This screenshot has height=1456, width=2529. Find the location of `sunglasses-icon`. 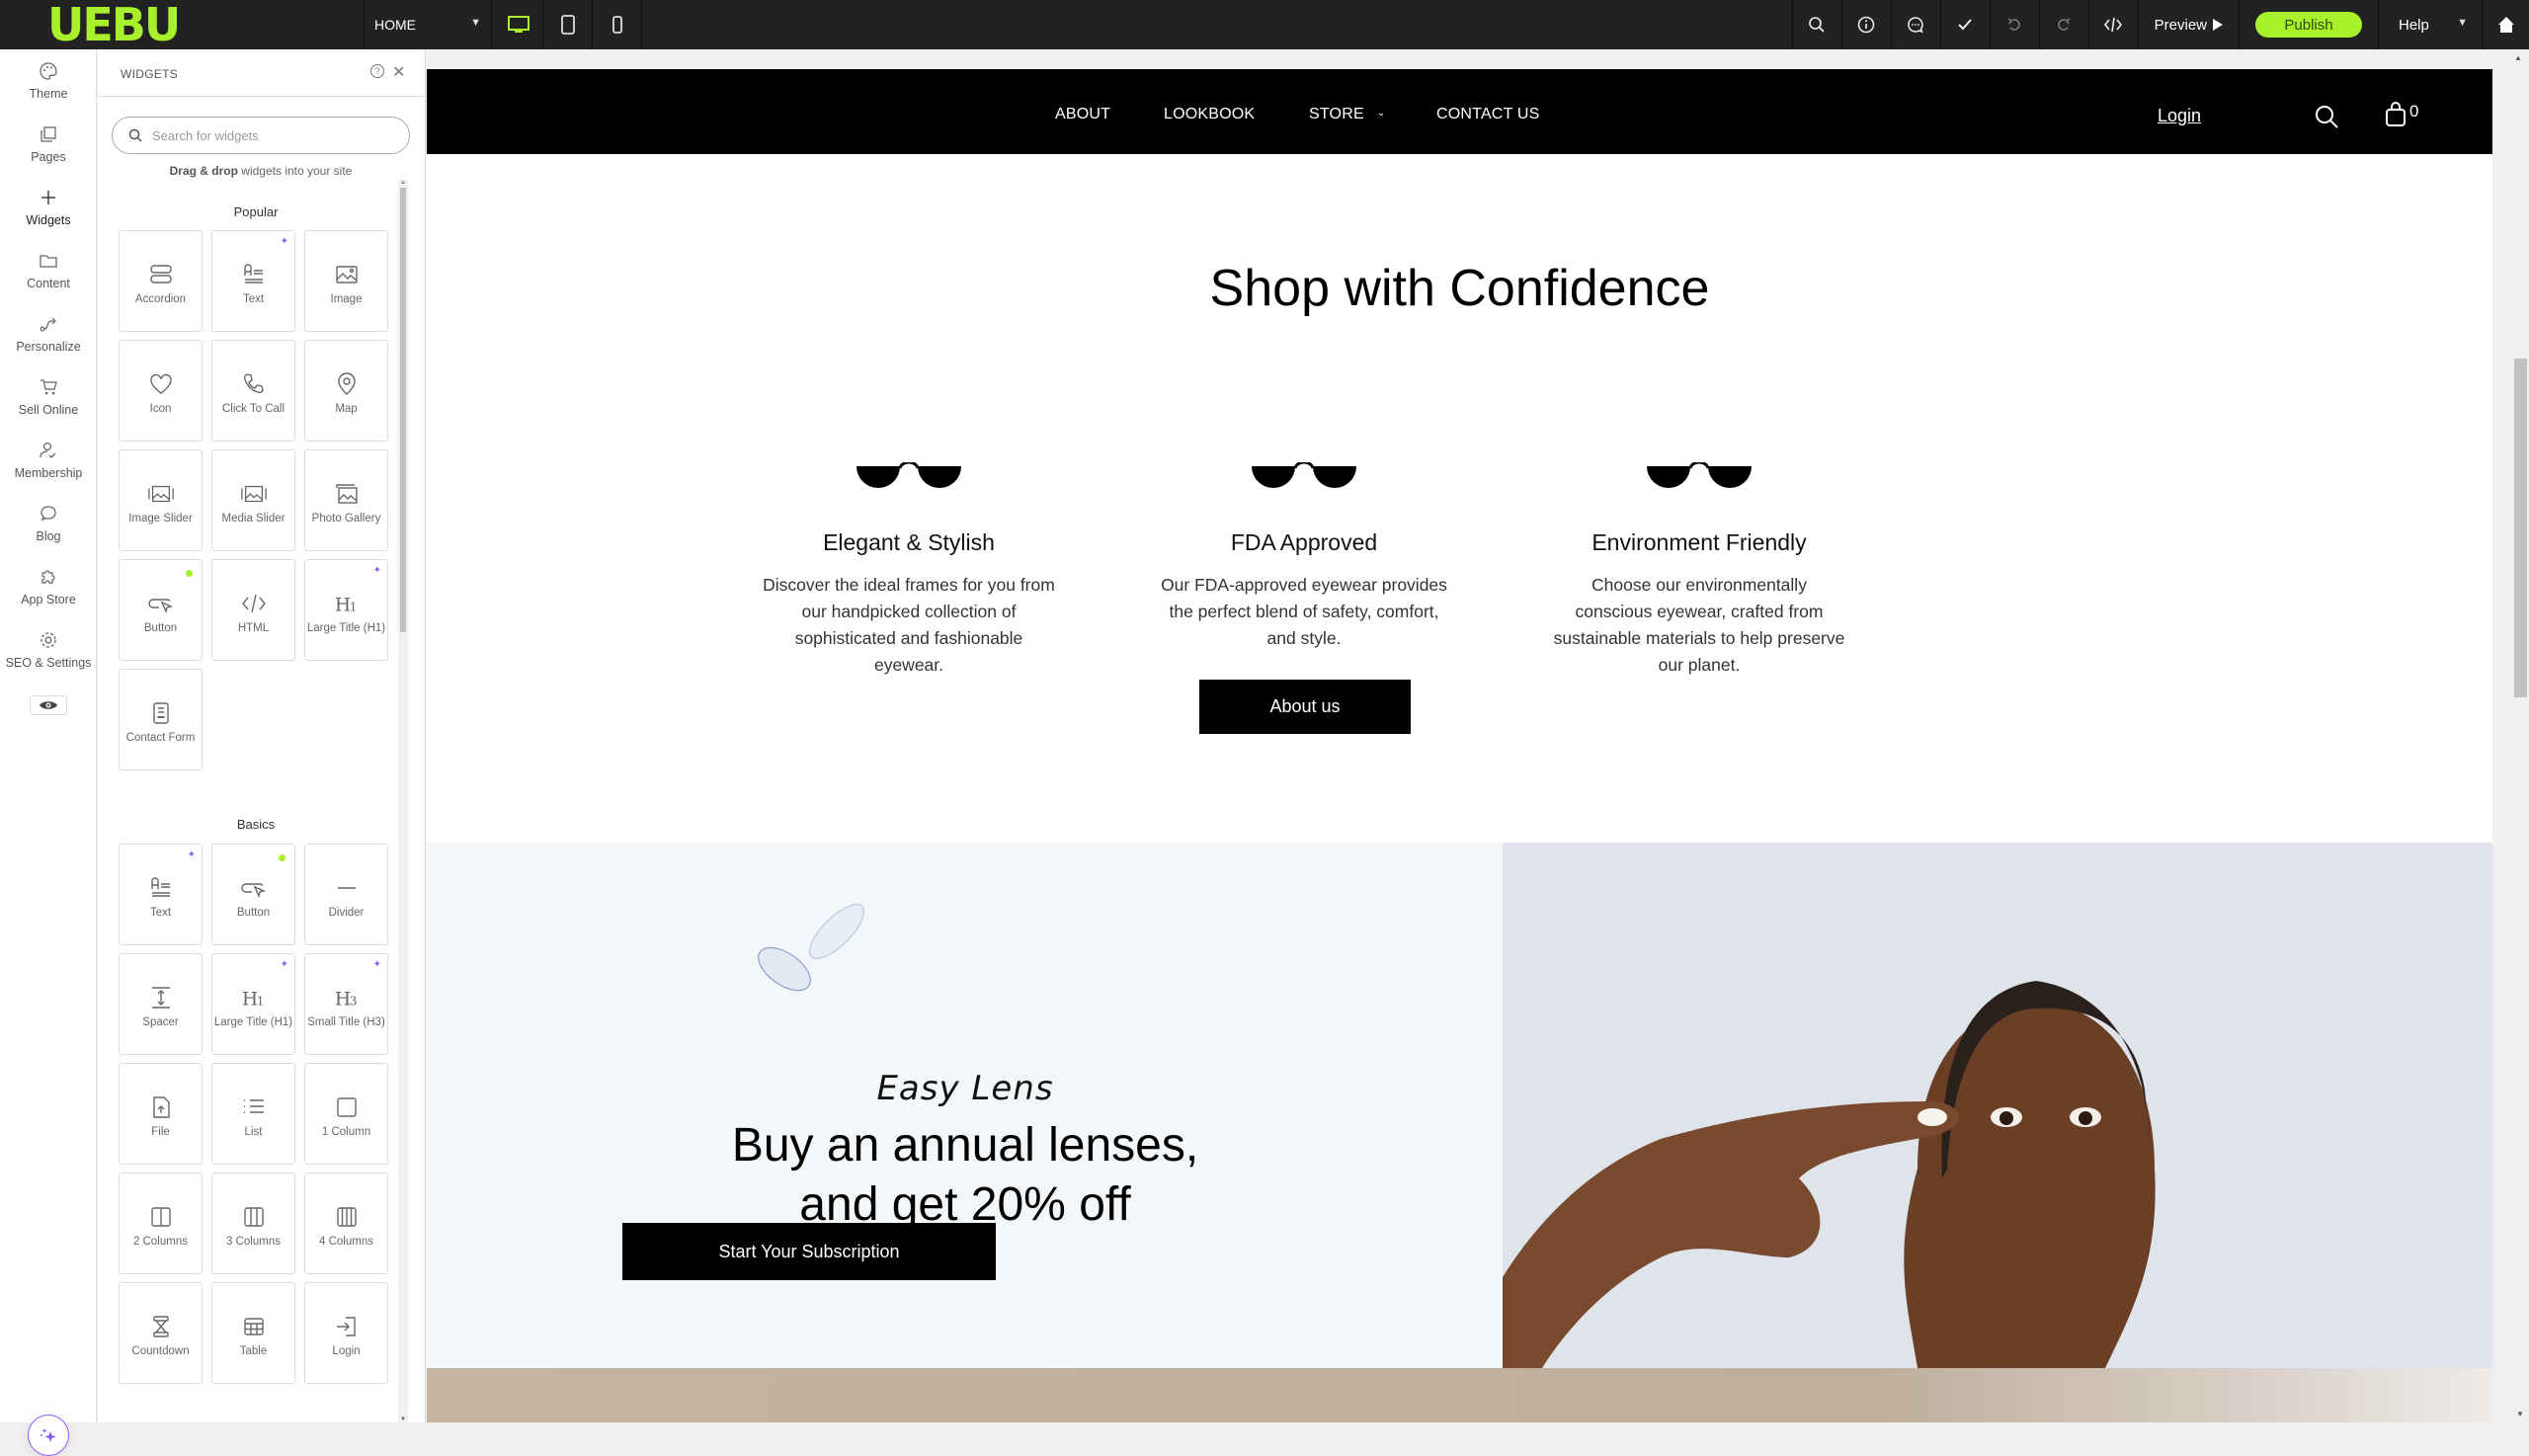

sunglasses-icon is located at coordinates (1304, 475).